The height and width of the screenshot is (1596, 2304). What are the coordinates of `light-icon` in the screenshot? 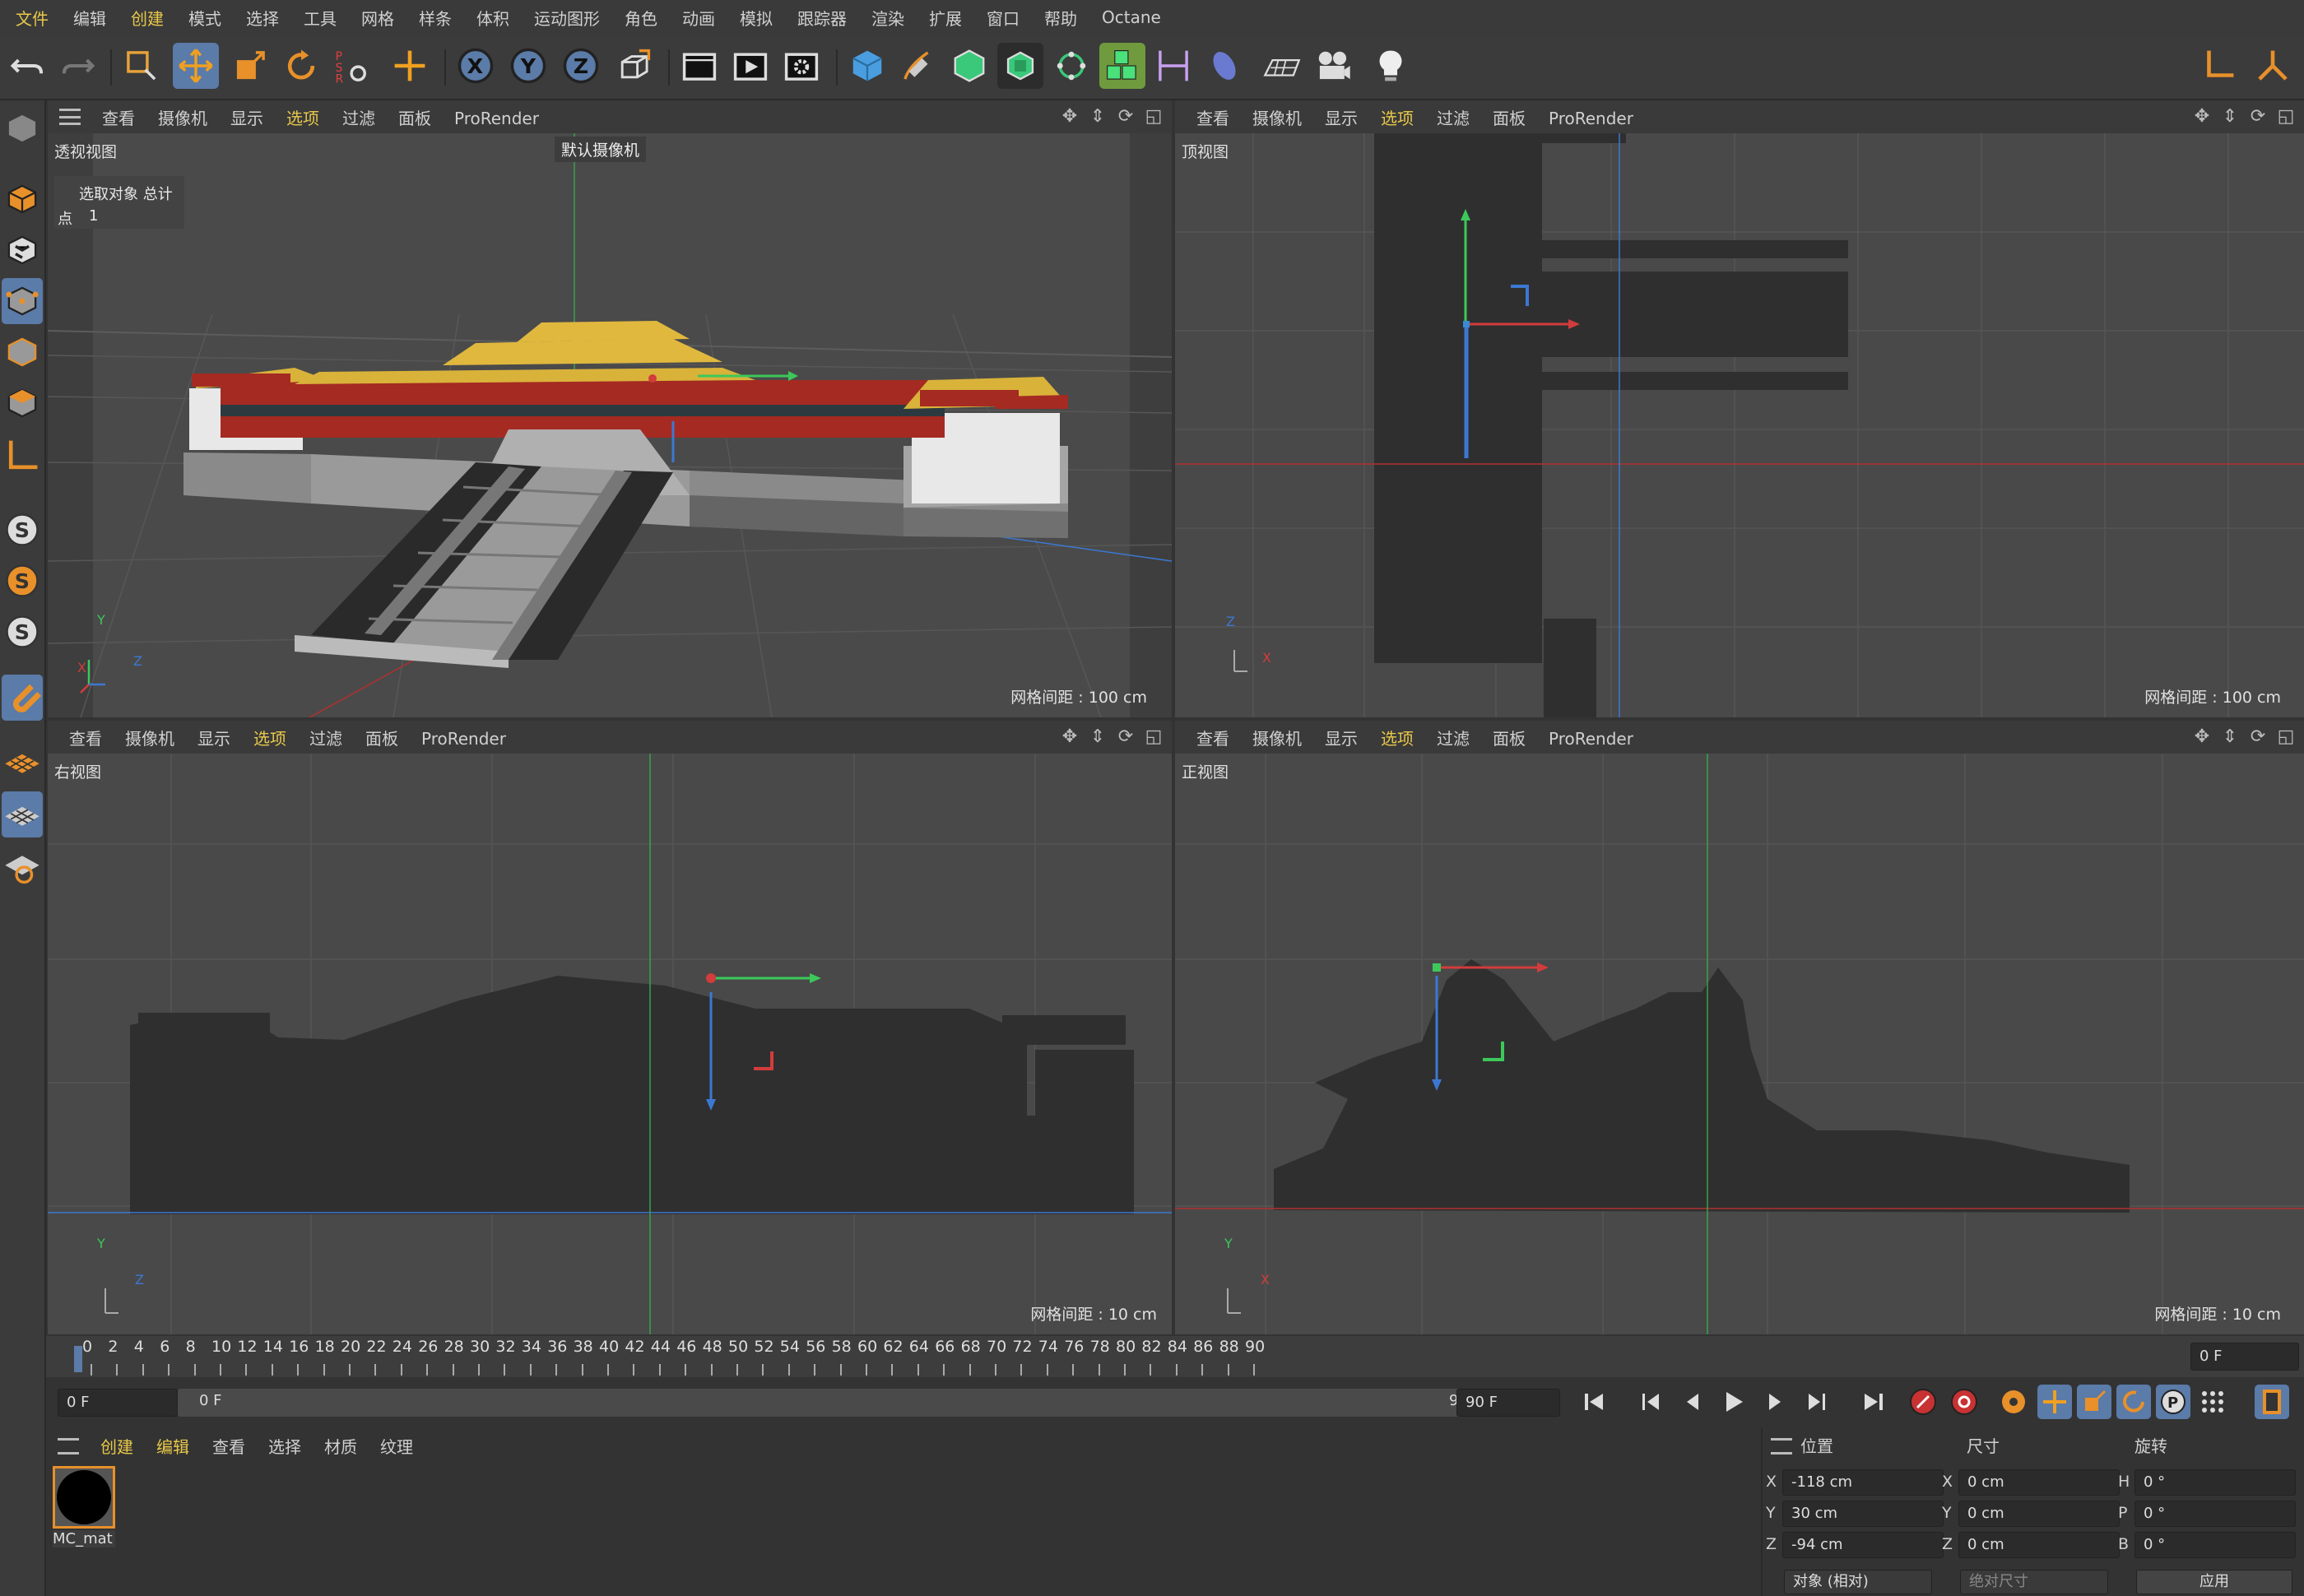 It's located at (1391, 66).